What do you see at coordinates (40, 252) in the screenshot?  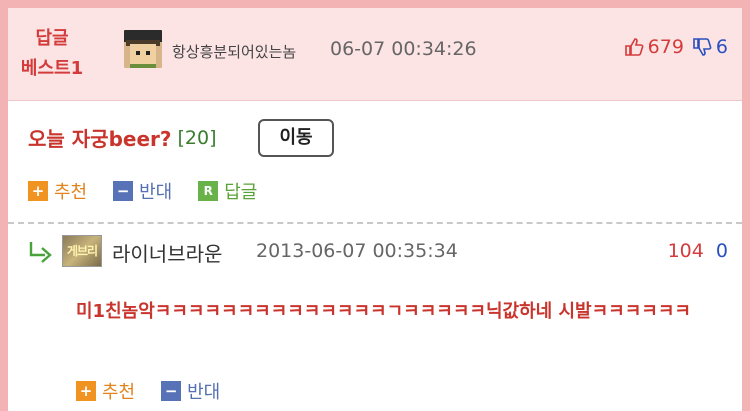 I see `reply-arrow-icon` at bounding box center [40, 252].